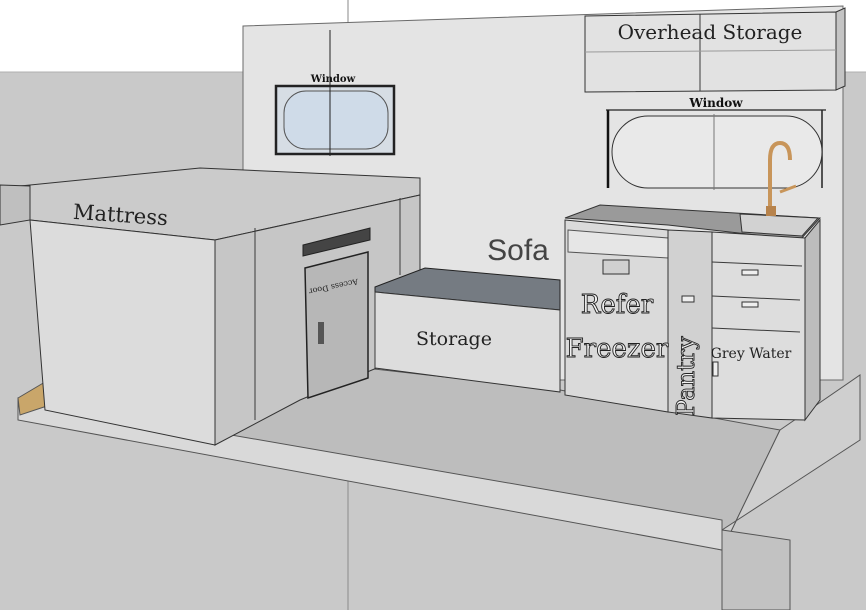 This screenshot has width=866, height=610. I want to click on right-window-label: Window, so click(715, 103).